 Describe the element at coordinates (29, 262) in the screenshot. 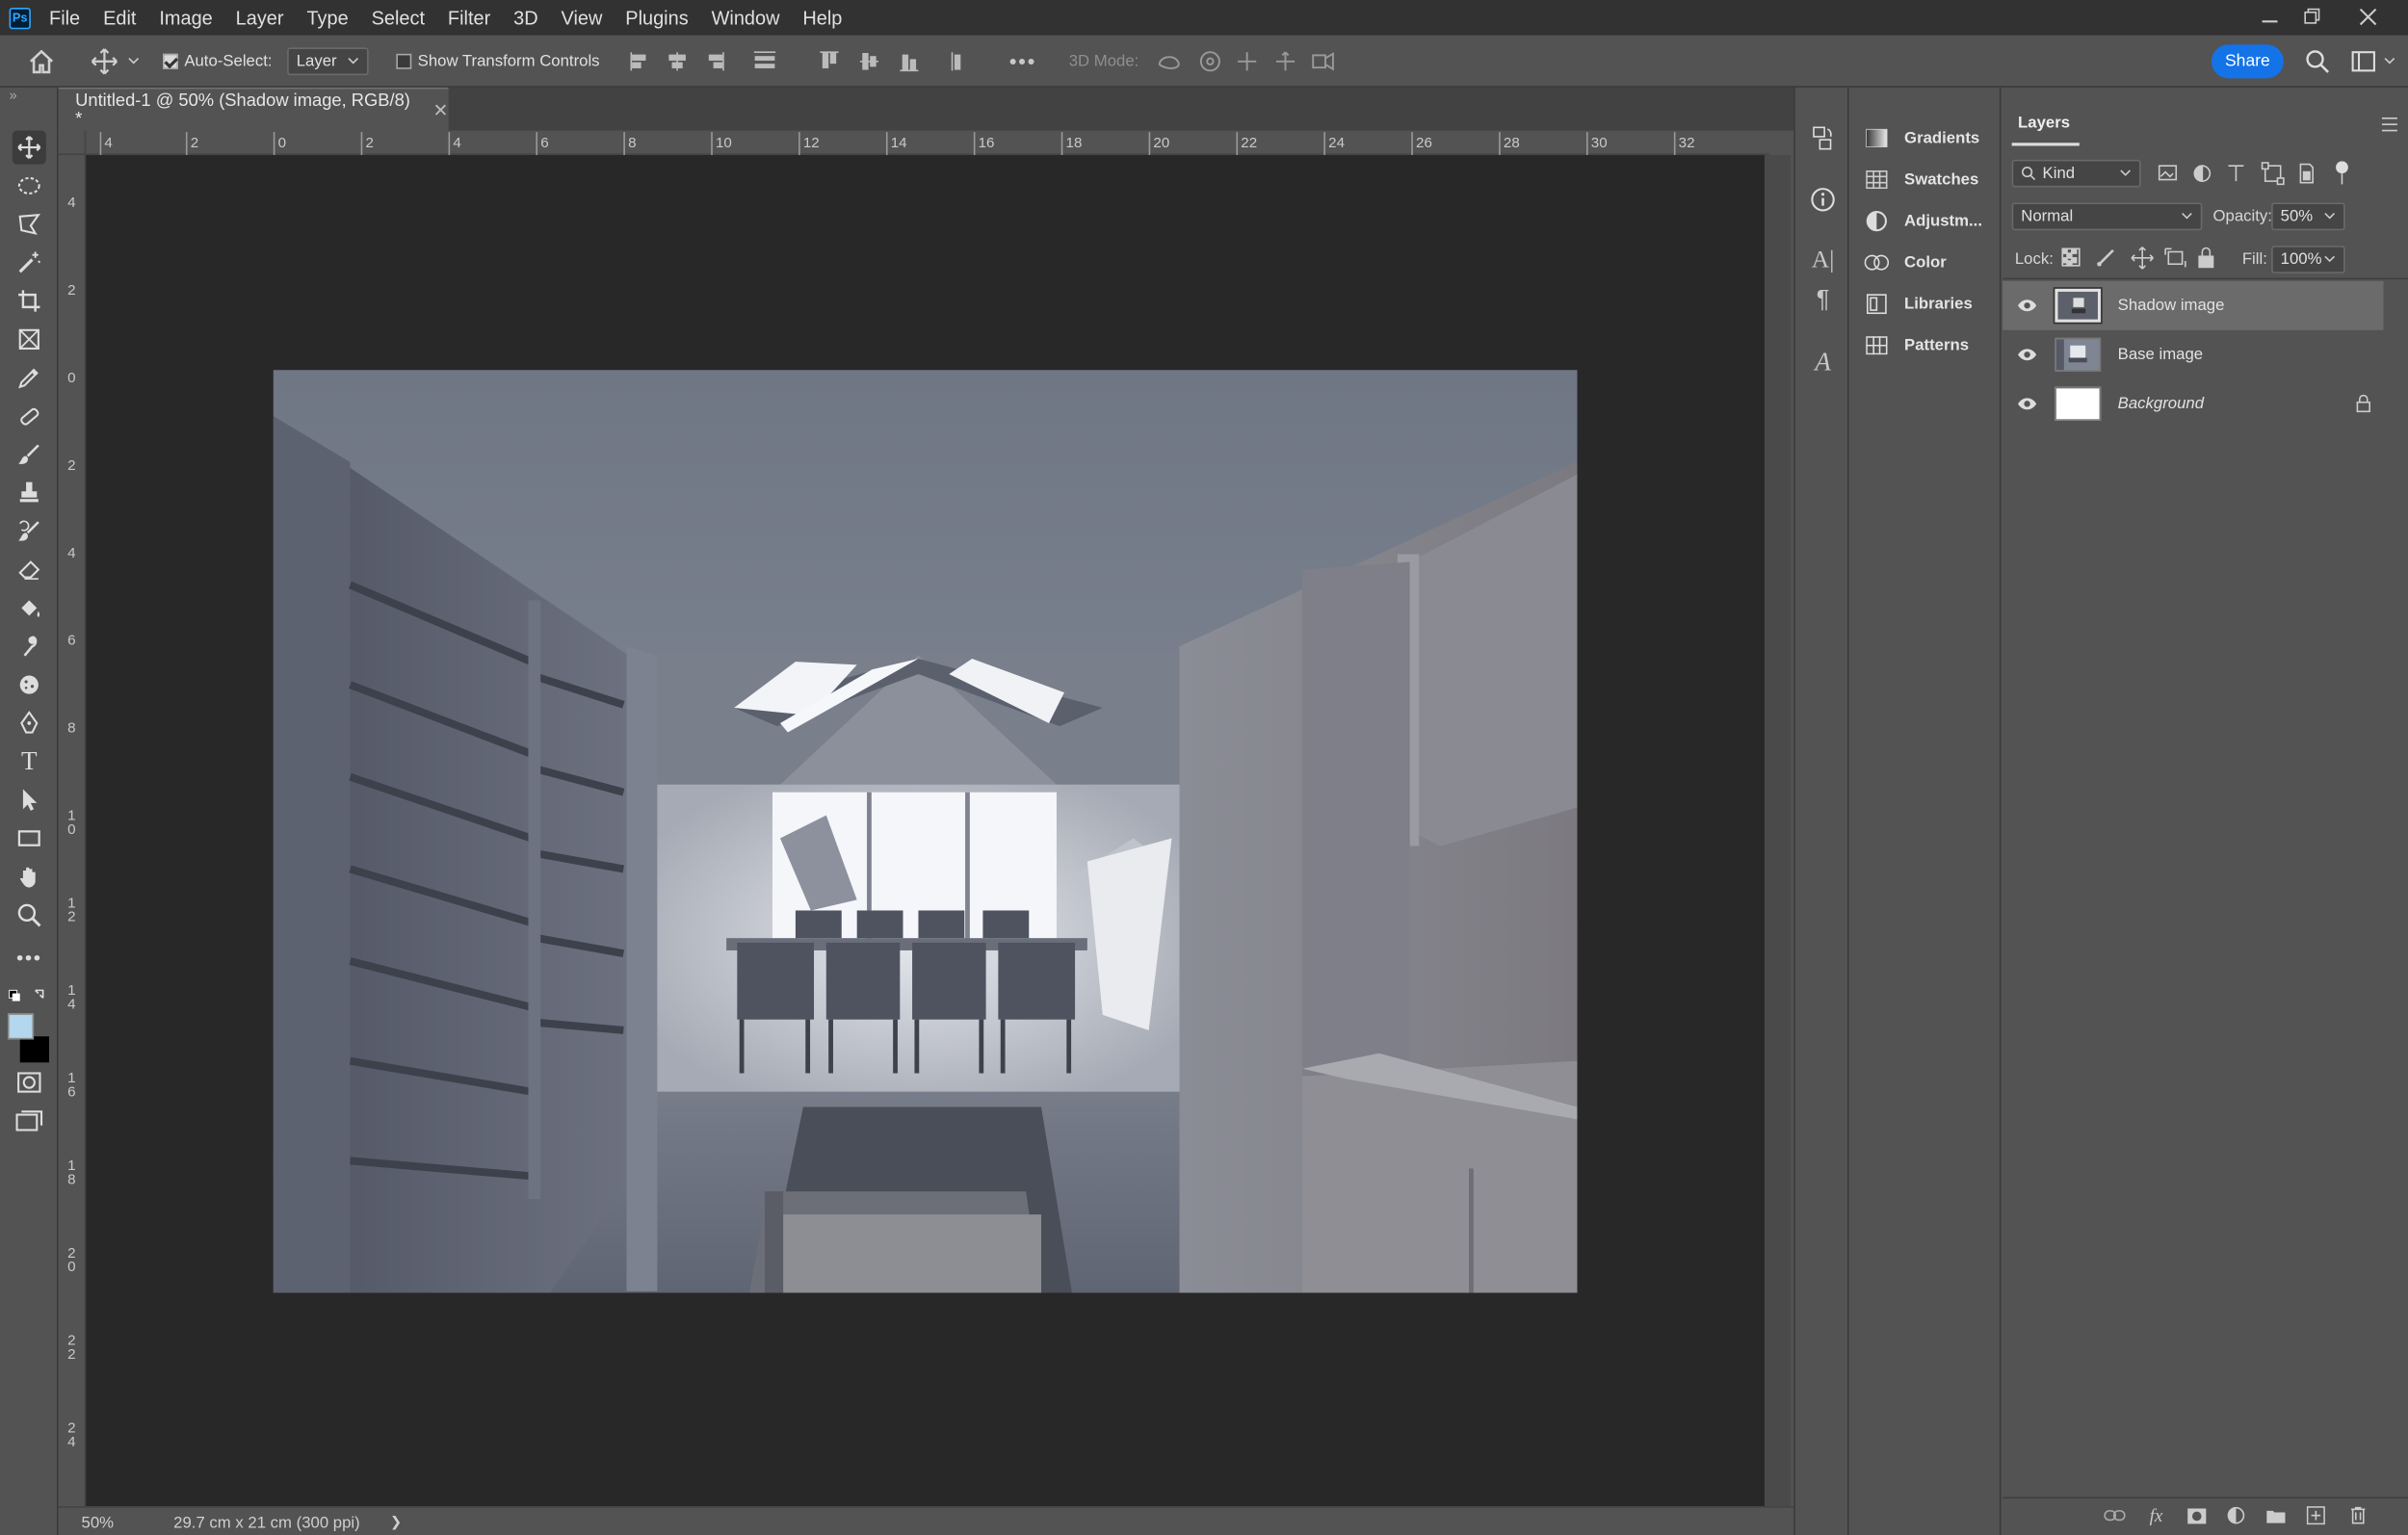

I see `magic-wand-tool` at that location.